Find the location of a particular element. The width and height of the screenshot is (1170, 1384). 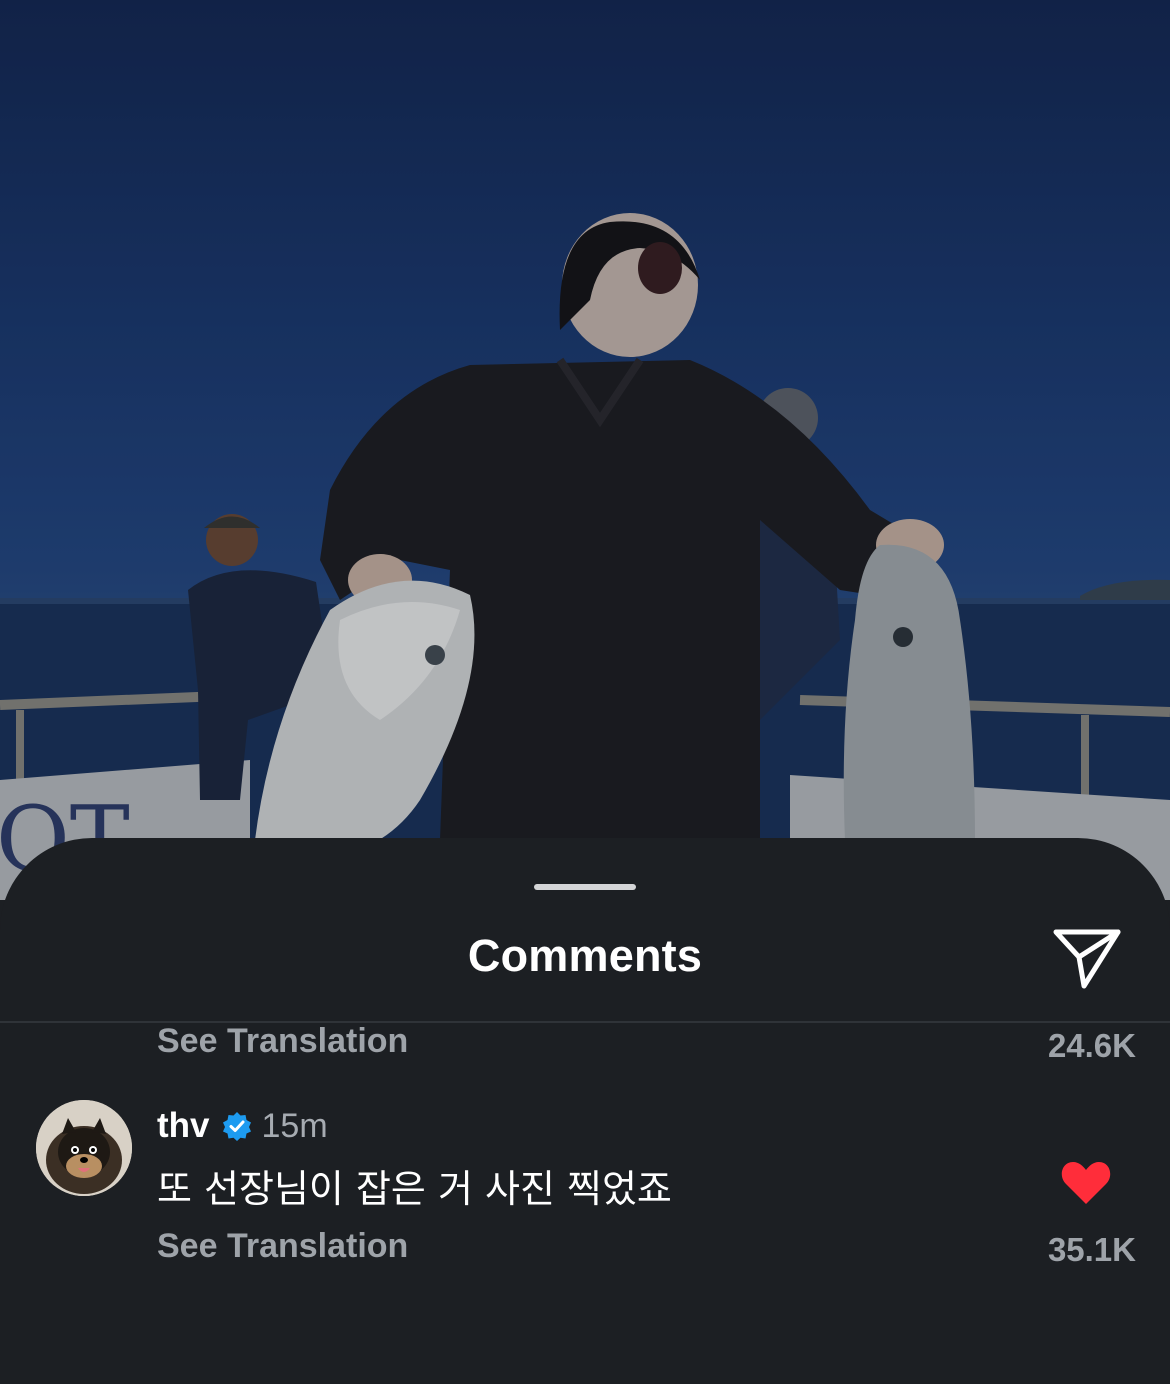

avatar-dog-image is located at coordinates (84, 1148).